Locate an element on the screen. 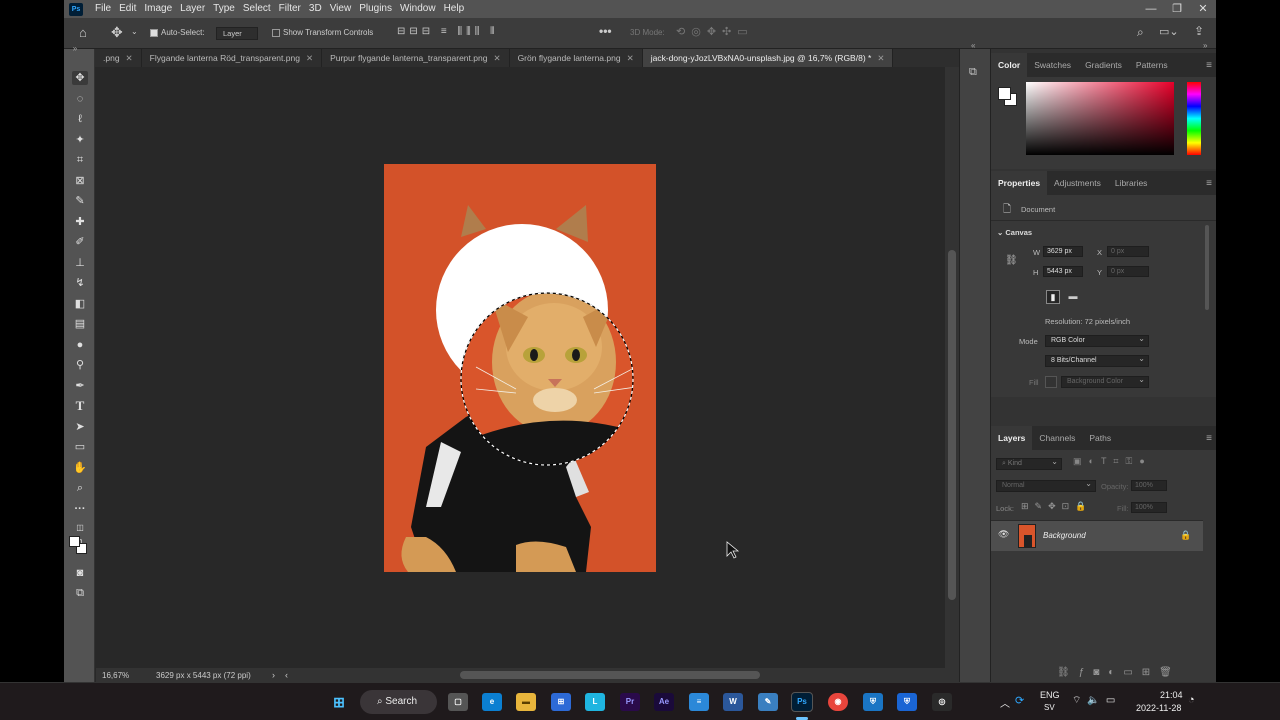 This screenshot has width=1280, height=720. layer-filter-dropdown: ⌕ Kind is located at coordinates (1029, 463).